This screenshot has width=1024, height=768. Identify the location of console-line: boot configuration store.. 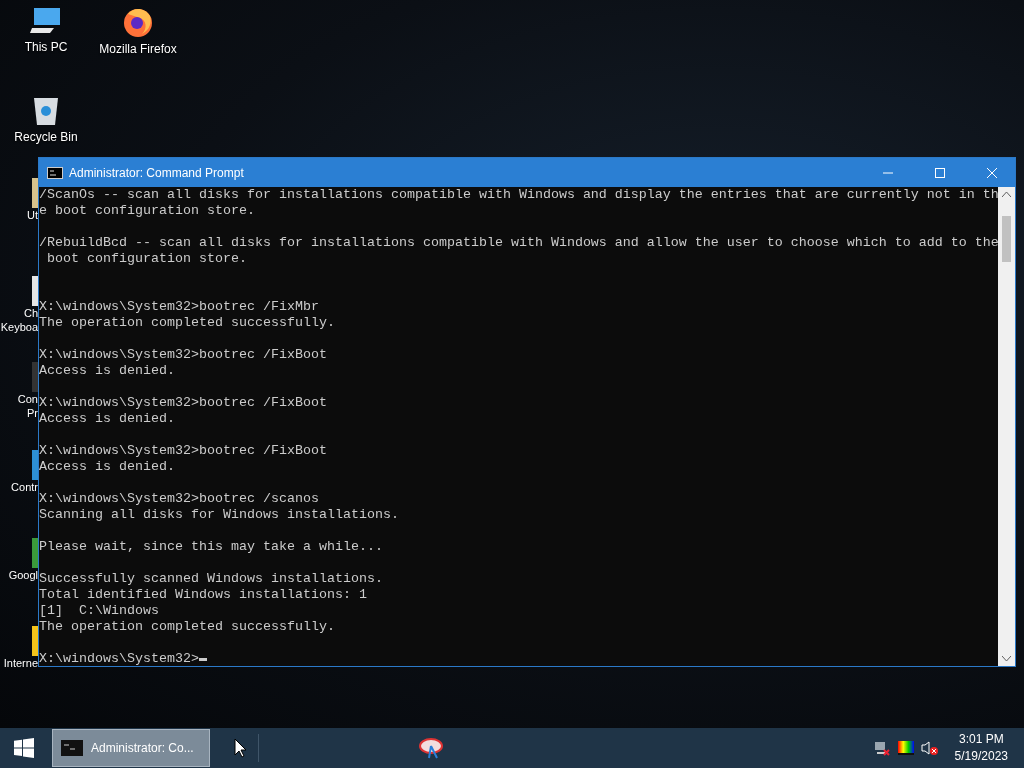
(147, 259).